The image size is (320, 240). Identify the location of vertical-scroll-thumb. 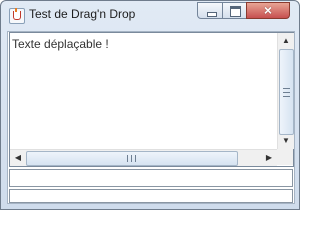
(286, 92).